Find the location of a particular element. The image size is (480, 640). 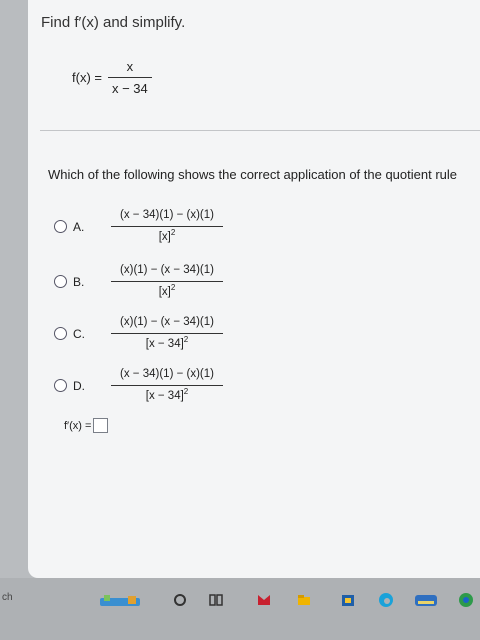

function-label: f(x) = is located at coordinates (87, 77).